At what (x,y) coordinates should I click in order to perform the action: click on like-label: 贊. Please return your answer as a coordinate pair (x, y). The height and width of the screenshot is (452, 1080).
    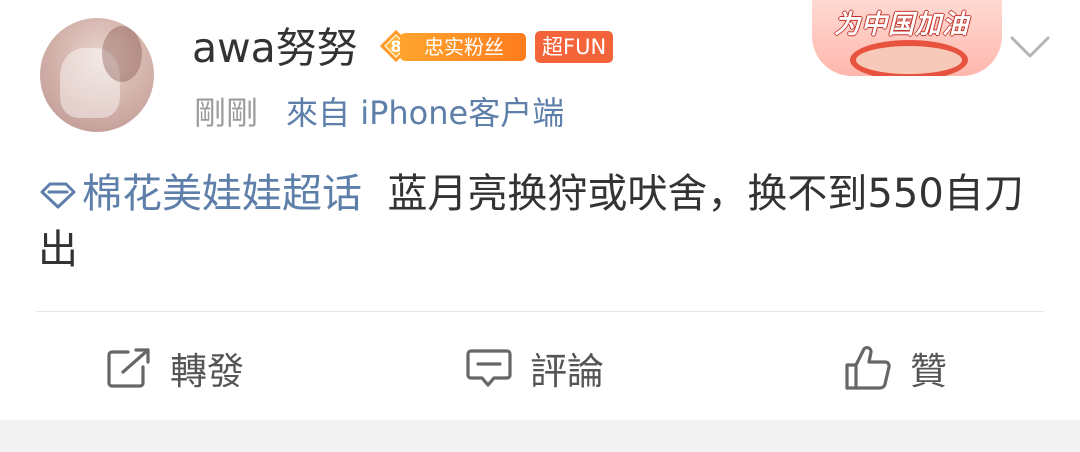
    Looking at the image, I should click on (928, 371).